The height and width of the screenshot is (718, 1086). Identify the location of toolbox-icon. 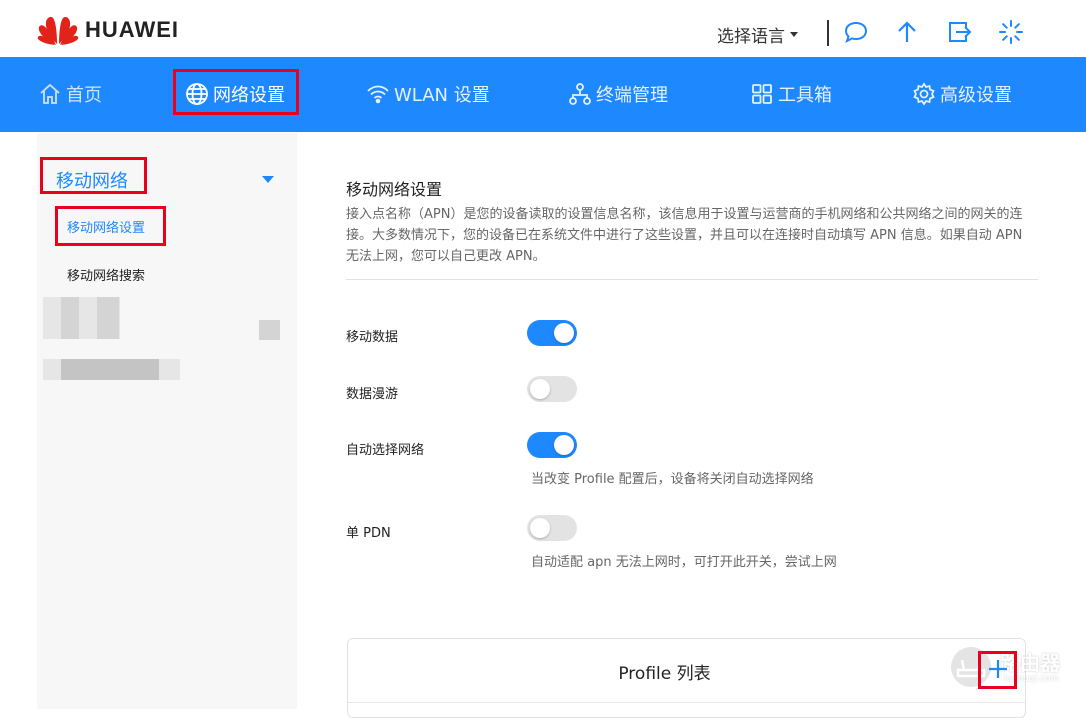
(762, 94).